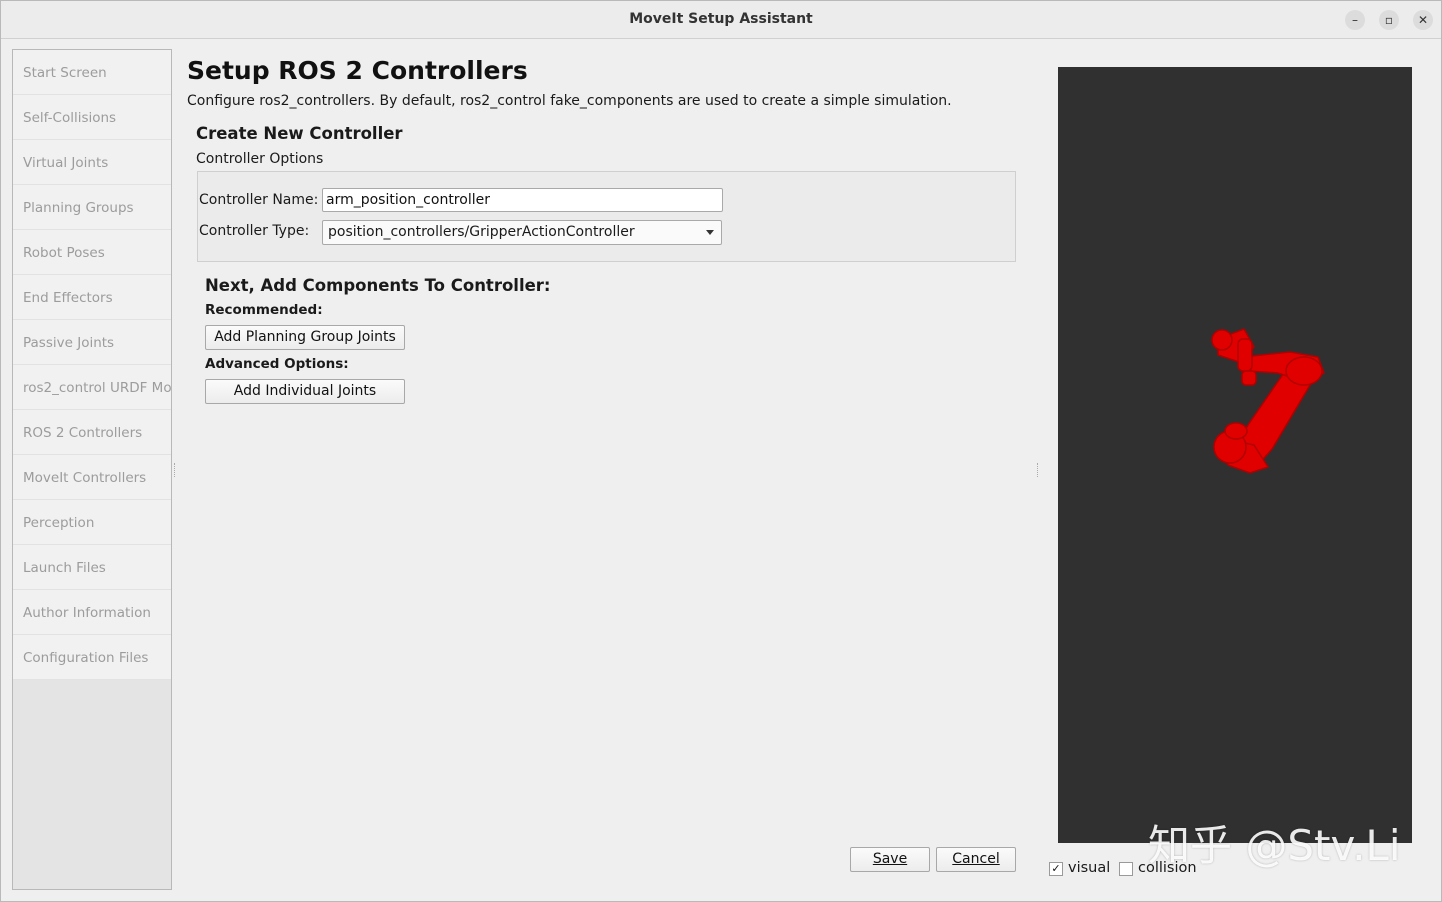  I want to click on sidebar-item-configuration-files: Configuration Files, so click(92, 657).